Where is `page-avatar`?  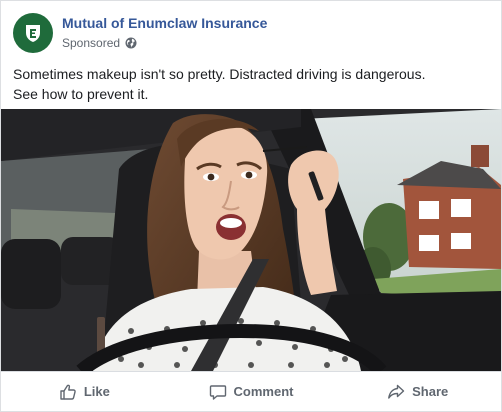 page-avatar is located at coordinates (33, 33).